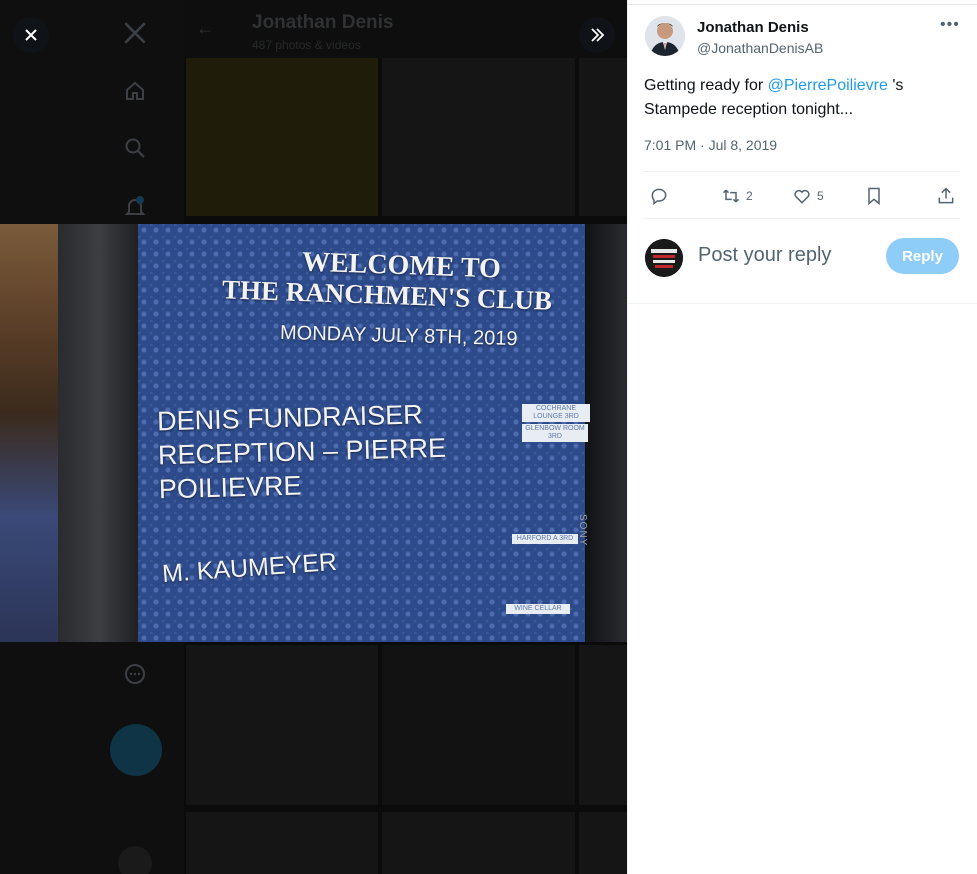 Image resolution: width=977 pixels, height=874 pixels. Describe the element at coordinates (205, 28) in the screenshot. I see `back-arrow-icon: ←` at that location.